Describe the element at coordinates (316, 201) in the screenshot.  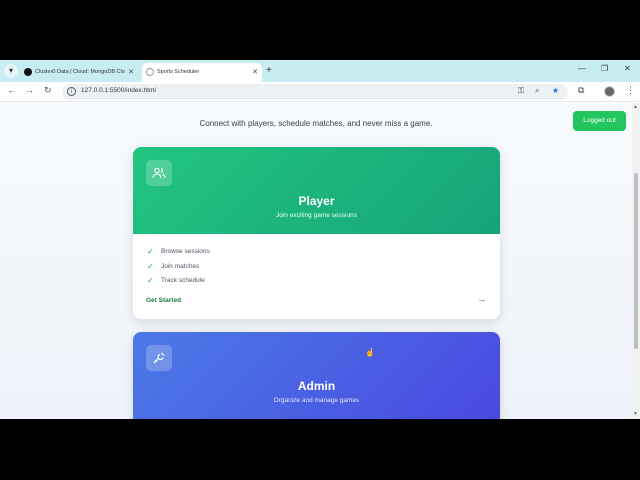
I see `player-card-title: Player` at that location.